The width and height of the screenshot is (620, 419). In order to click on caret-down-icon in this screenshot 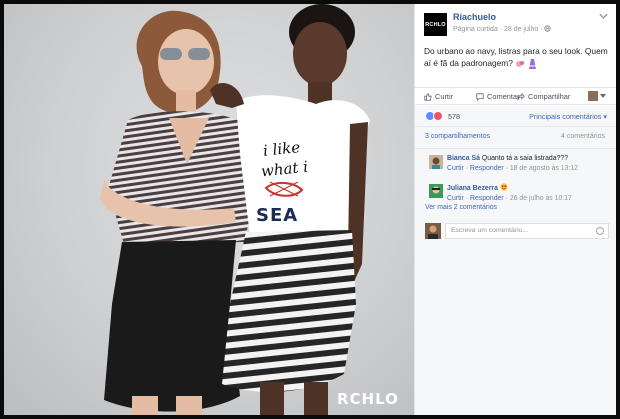, I will do `click(603, 96)`.